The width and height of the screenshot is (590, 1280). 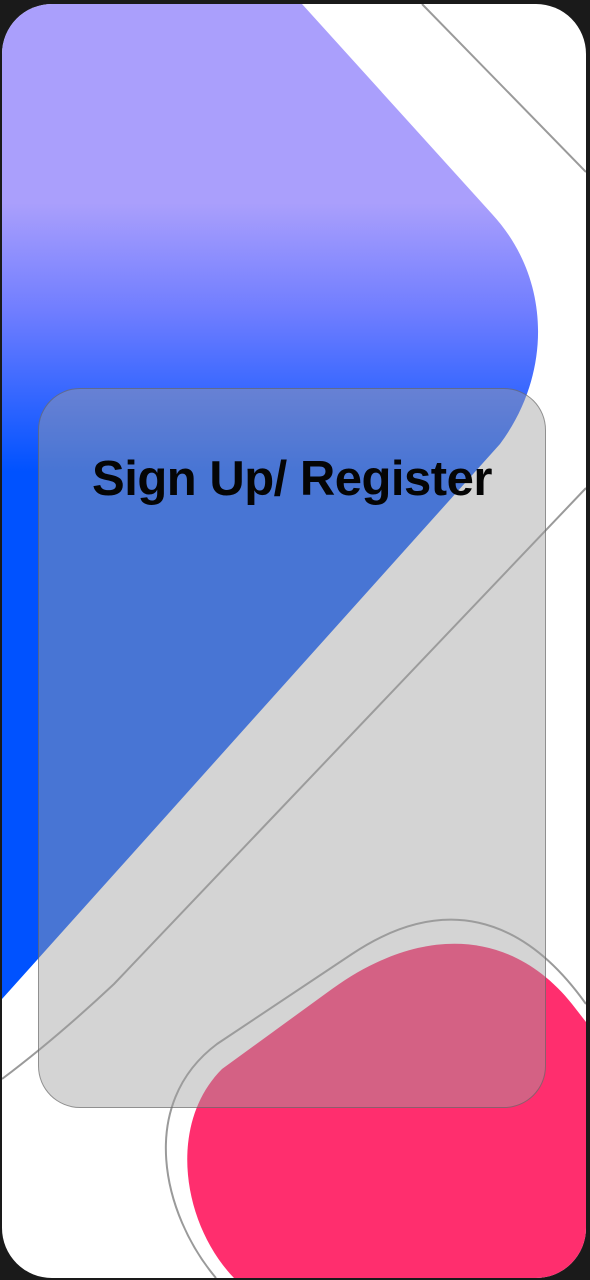 I want to click on page-title: Sign Up/ Register, so click(x=292, y=479).